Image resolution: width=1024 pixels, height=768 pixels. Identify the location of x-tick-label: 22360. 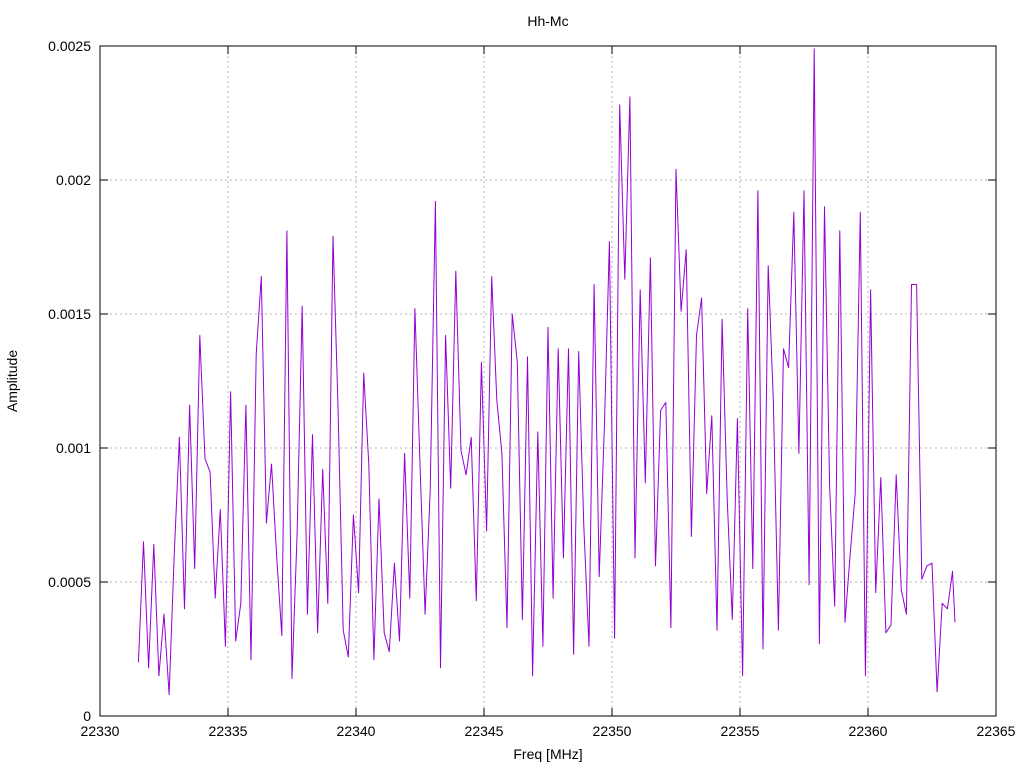
(868, 731).